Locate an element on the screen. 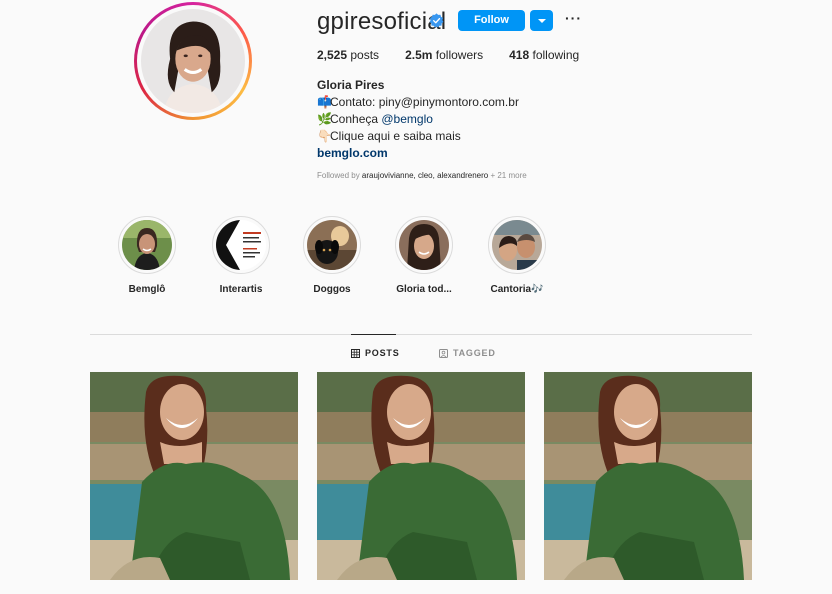 This screenshot has width=832, height=594. profile-full-name: Gloria Pires is located at coordinates (351, 85).